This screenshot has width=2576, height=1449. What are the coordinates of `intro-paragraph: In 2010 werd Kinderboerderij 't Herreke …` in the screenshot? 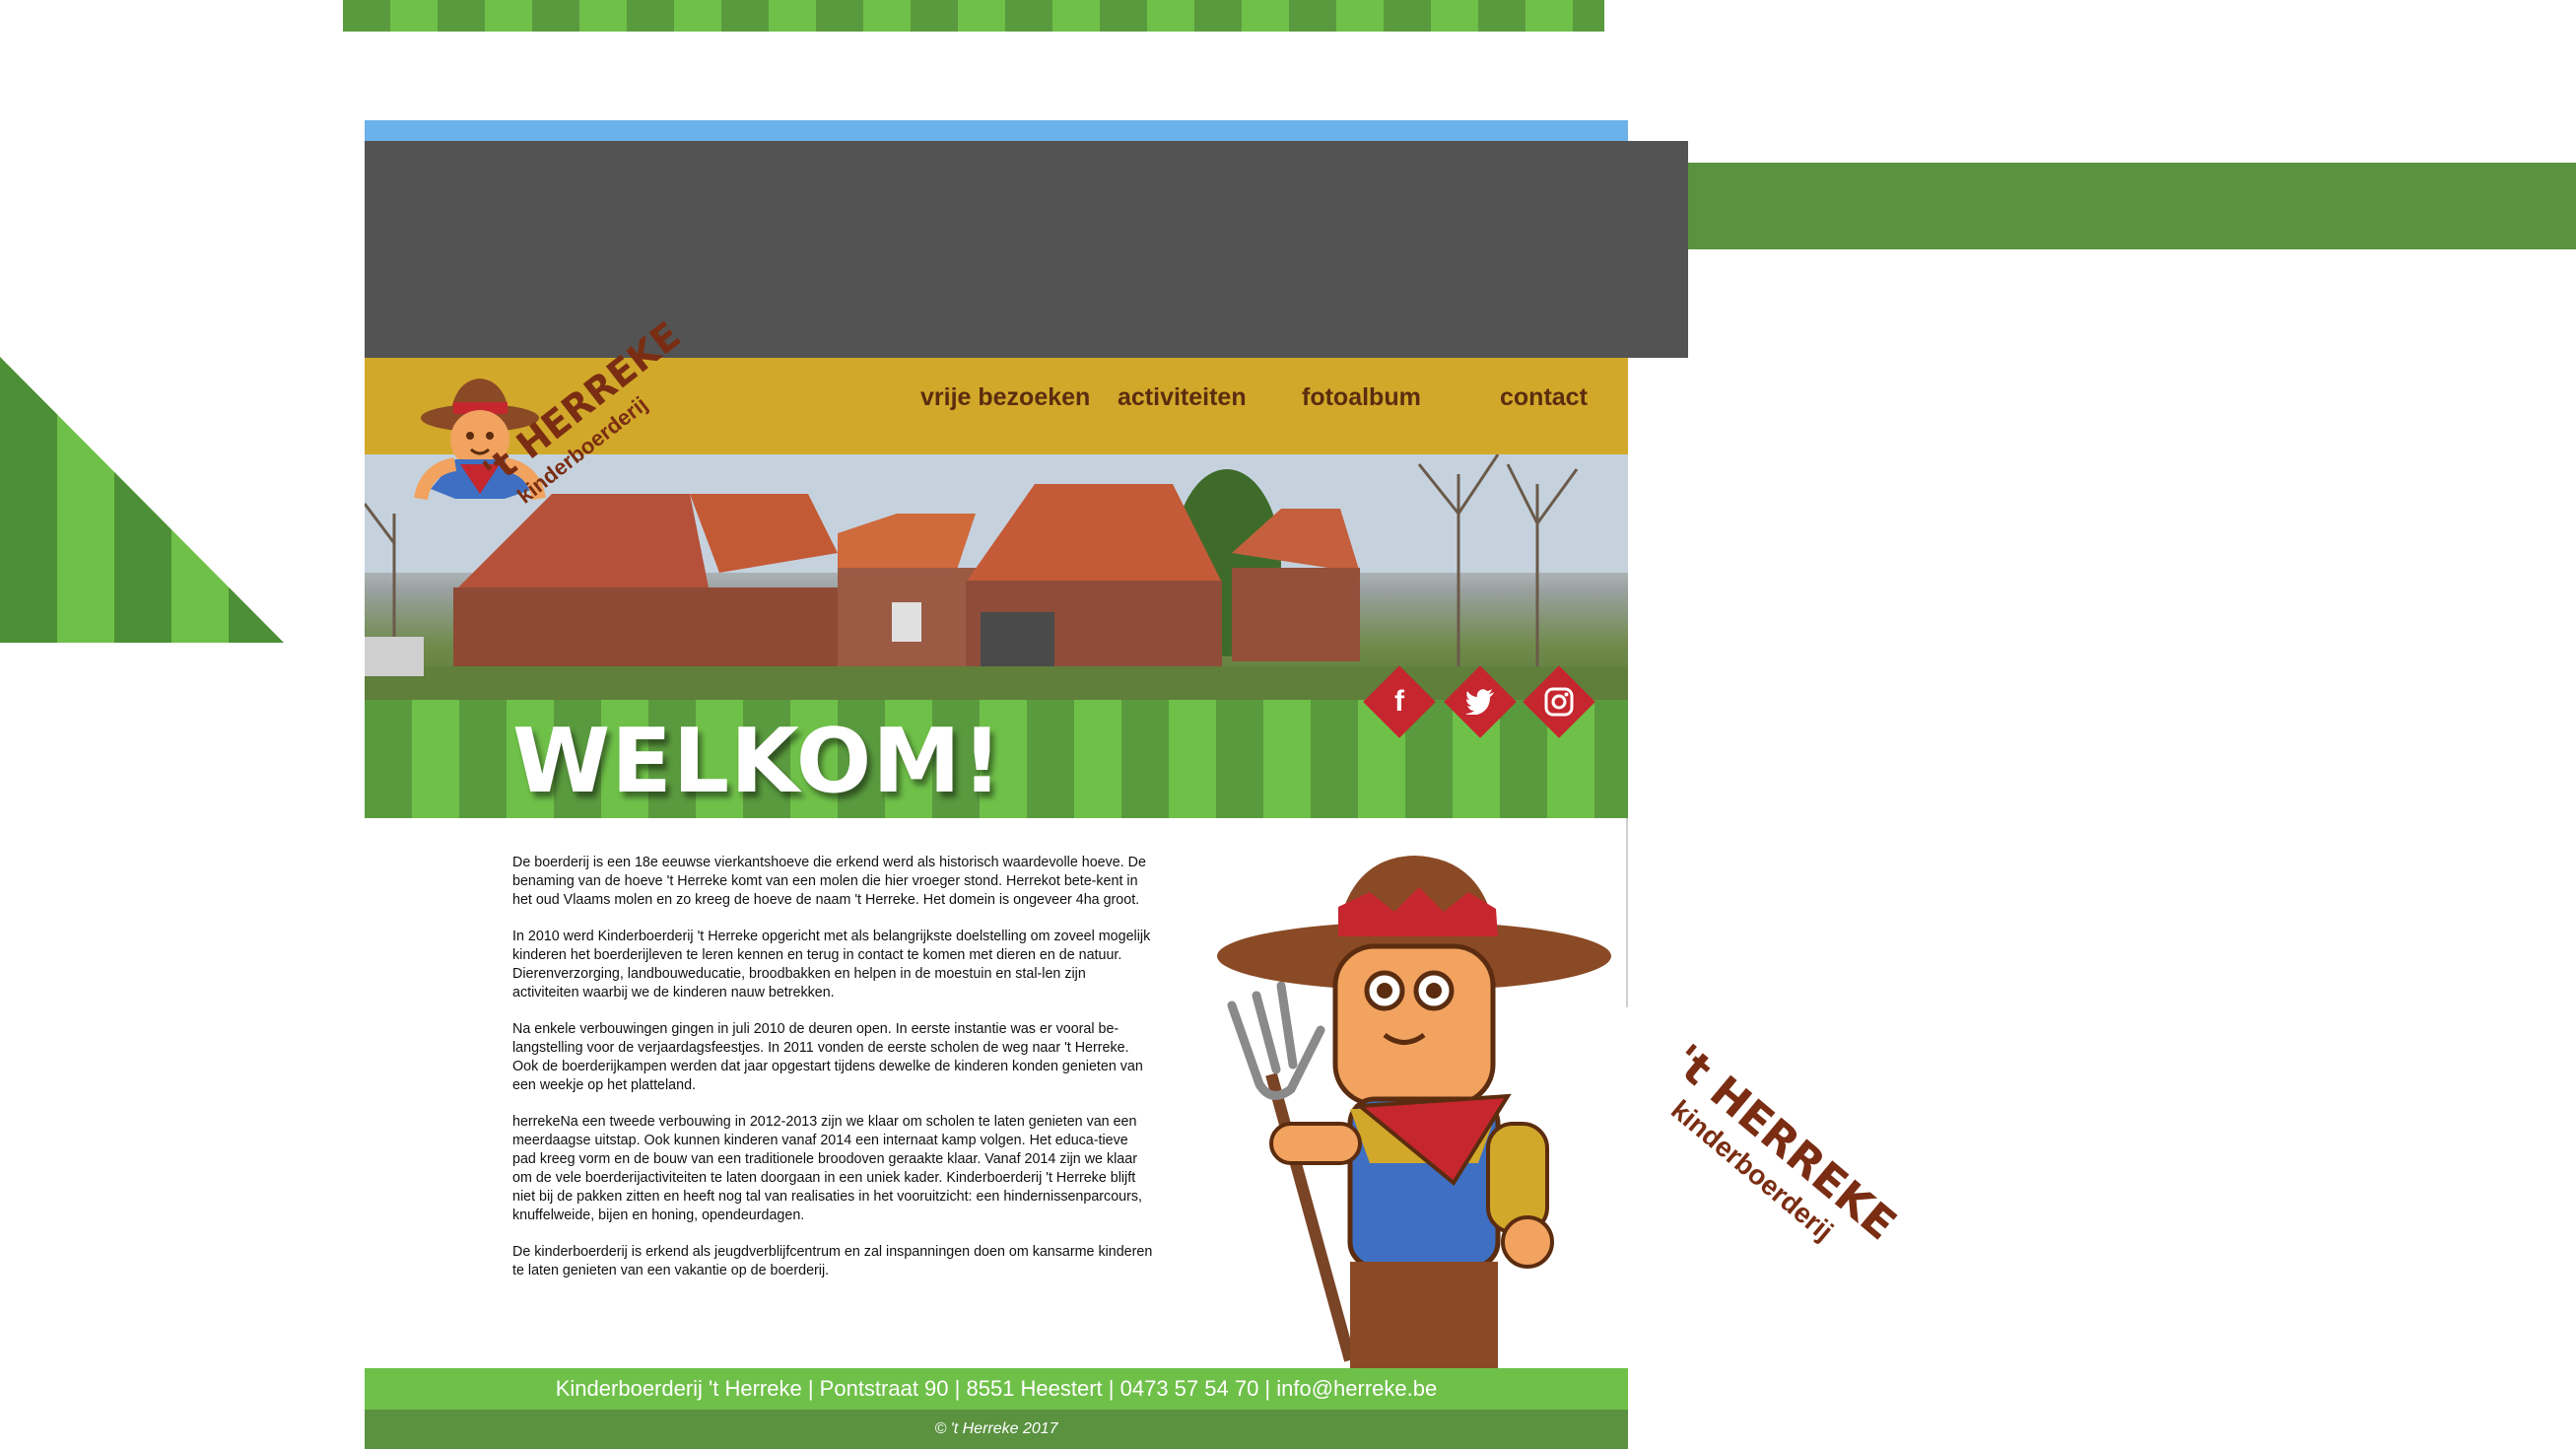 It's located at (831, 965).